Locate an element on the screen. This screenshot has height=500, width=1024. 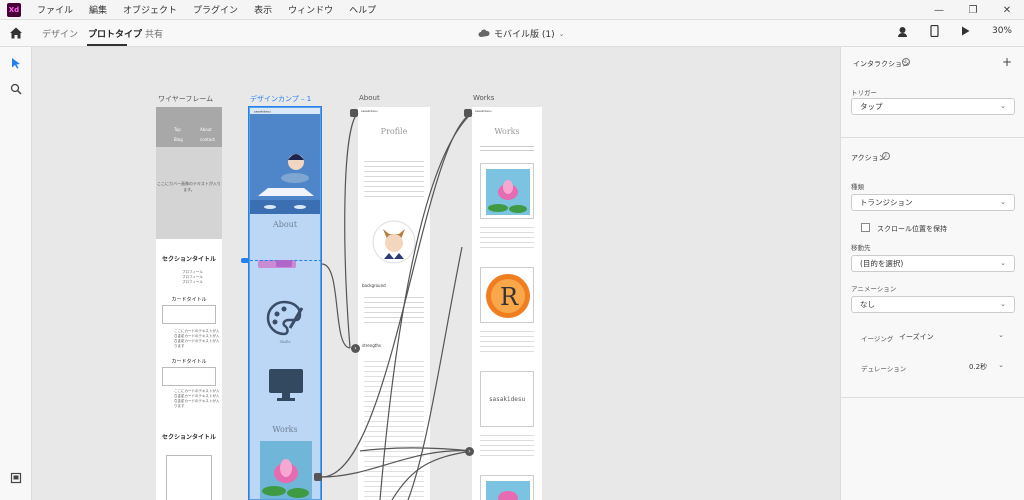
animation-value: なし is located at coordinates (867, 304).